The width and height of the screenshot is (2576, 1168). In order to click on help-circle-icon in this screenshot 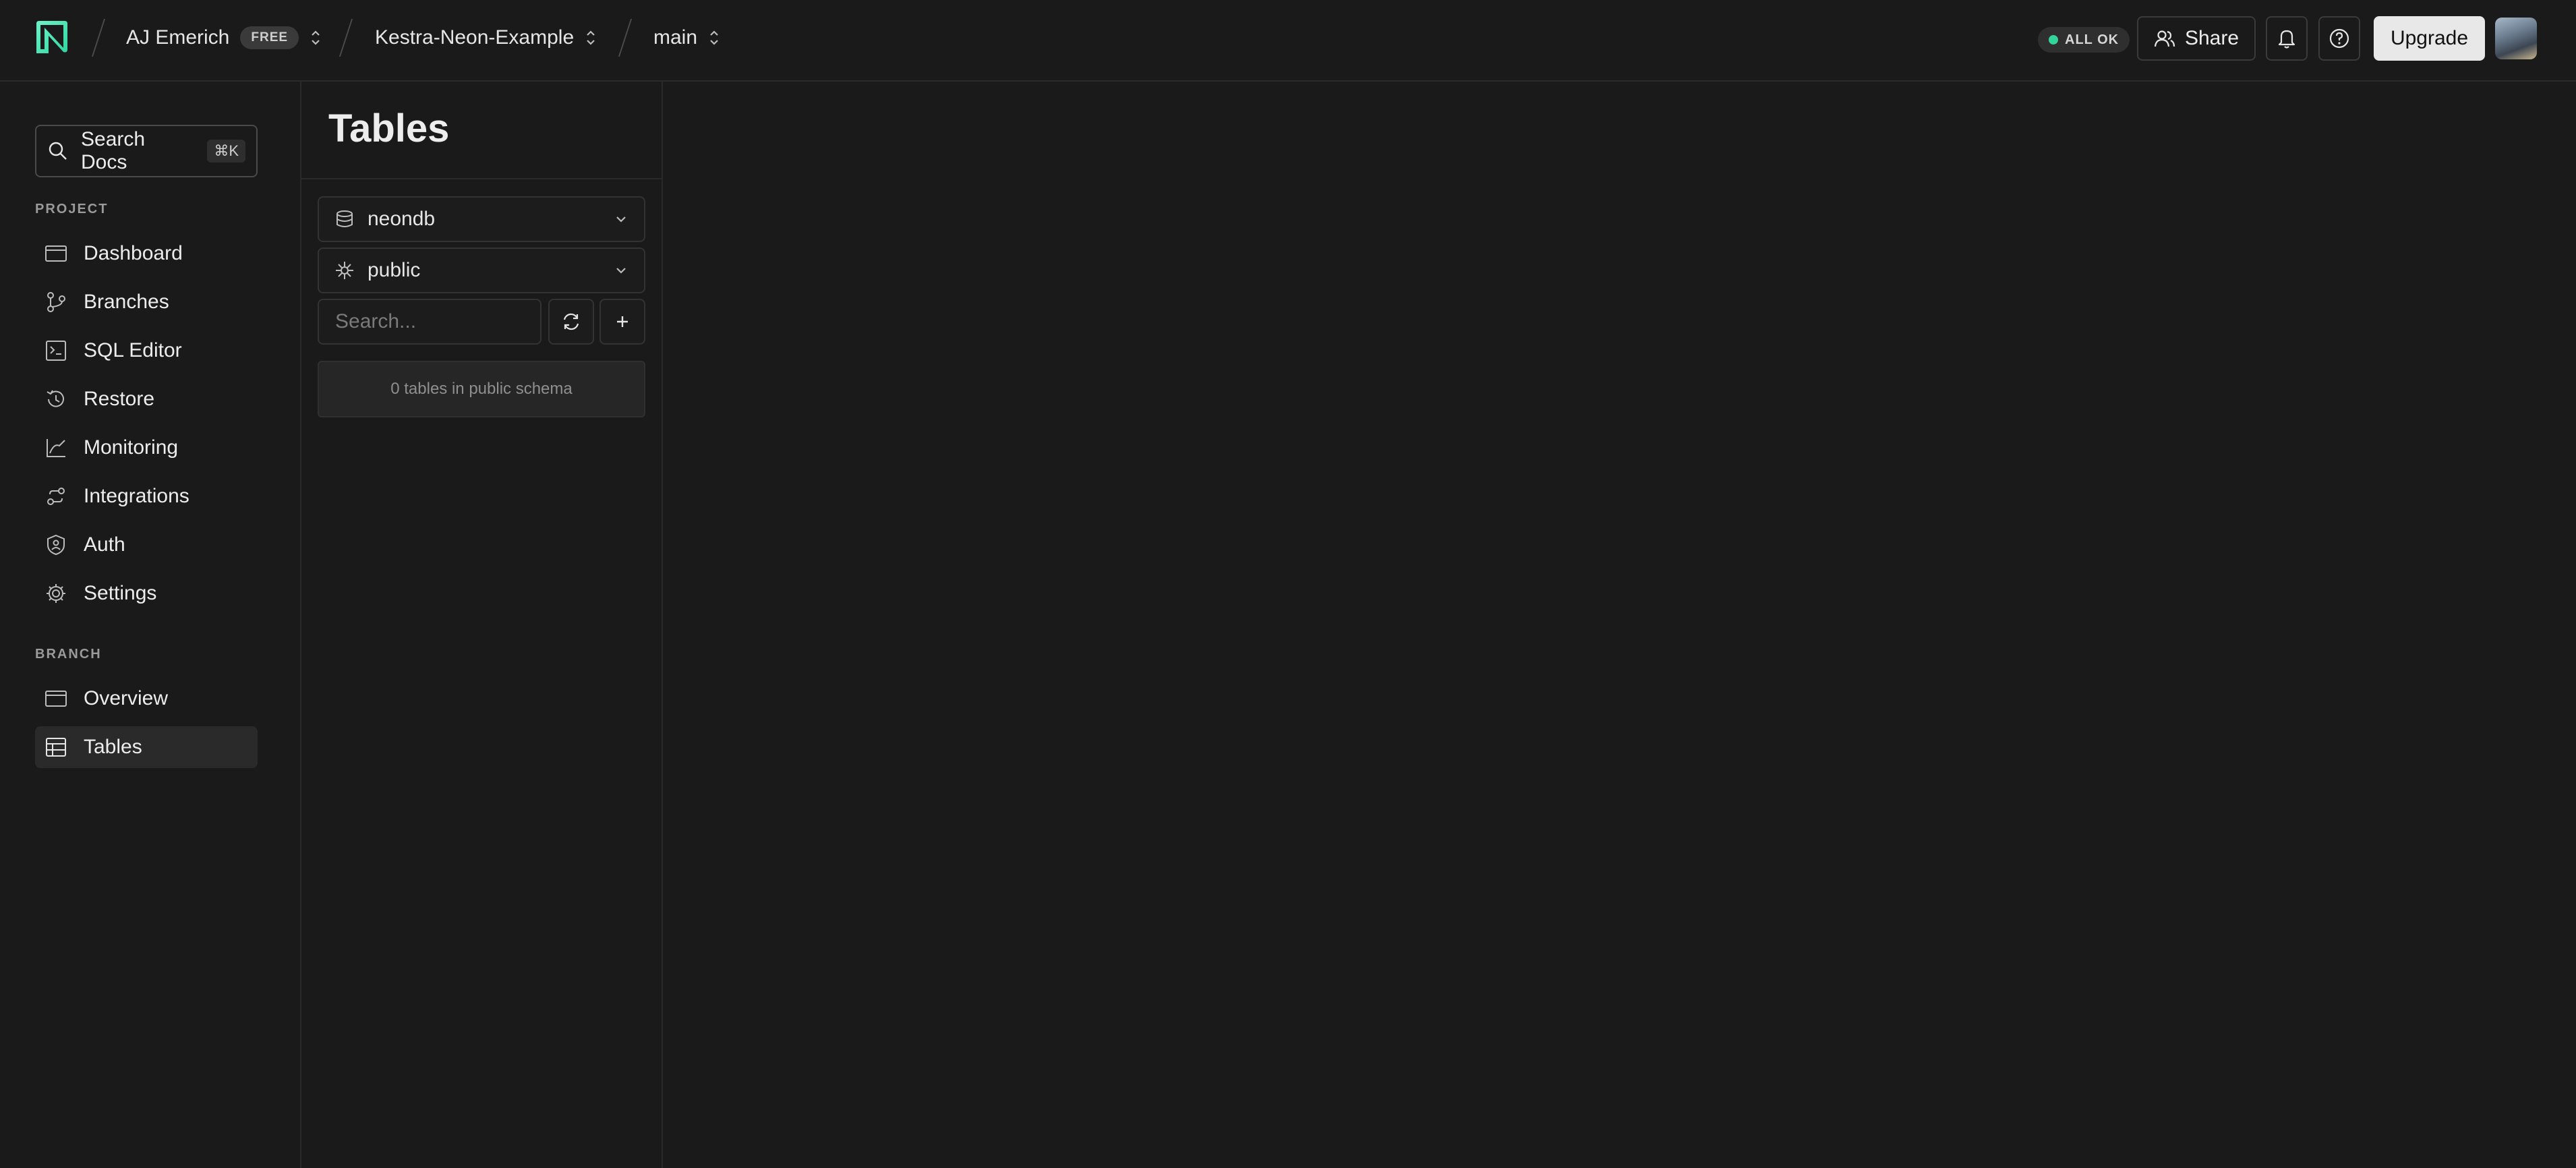, I will do `click(2339, 38)`.